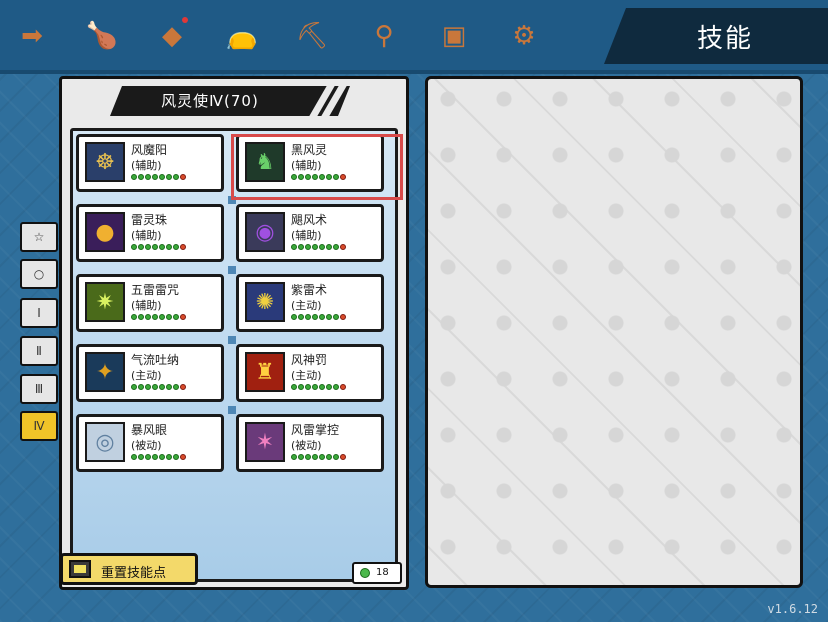  What do you see at coordinates (242, 36) in the screenshot?
I see `pouch-icon: 👝` at bounding box center [242, 36].